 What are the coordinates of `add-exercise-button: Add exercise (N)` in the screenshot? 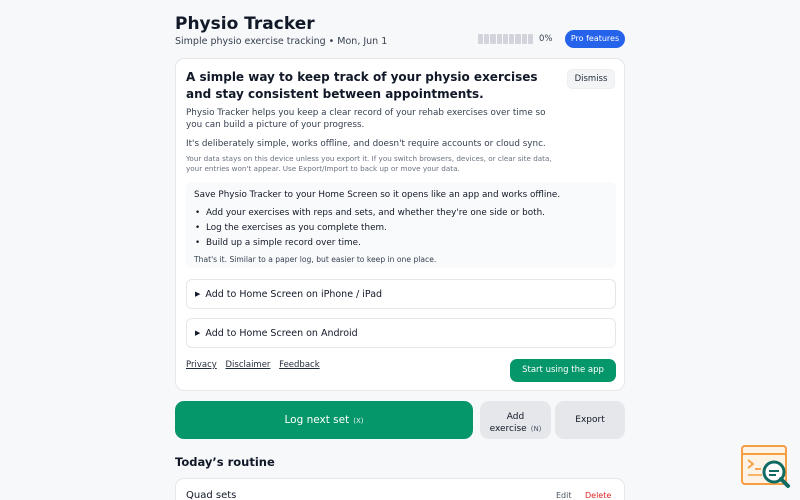 It's located at (515, 420).